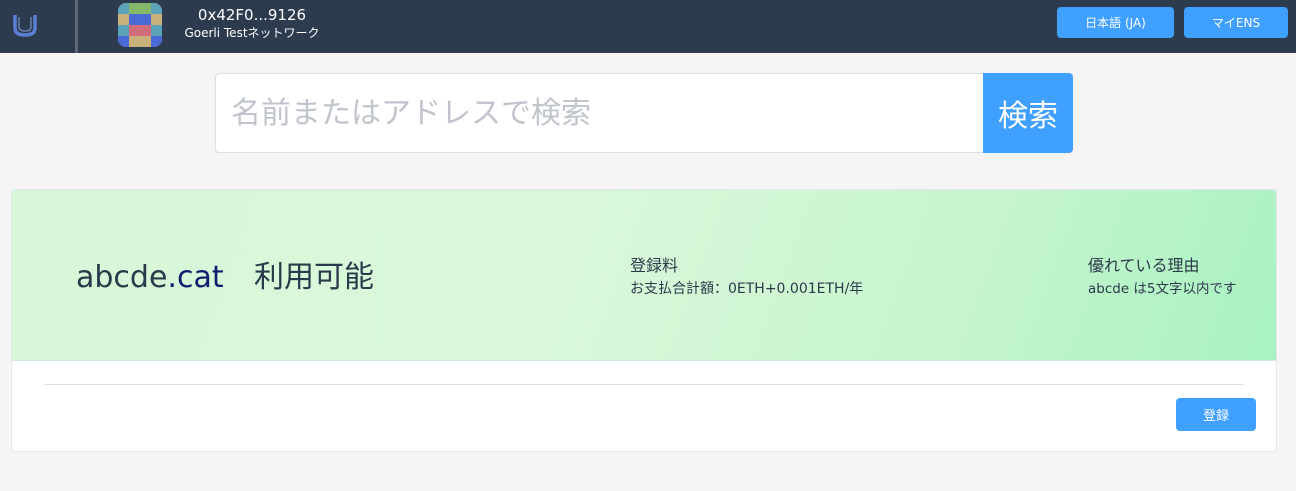  Describe the element at coordinates (1236, 22) in the screenshot. I see `my-ens-button: マイENS` at that location.